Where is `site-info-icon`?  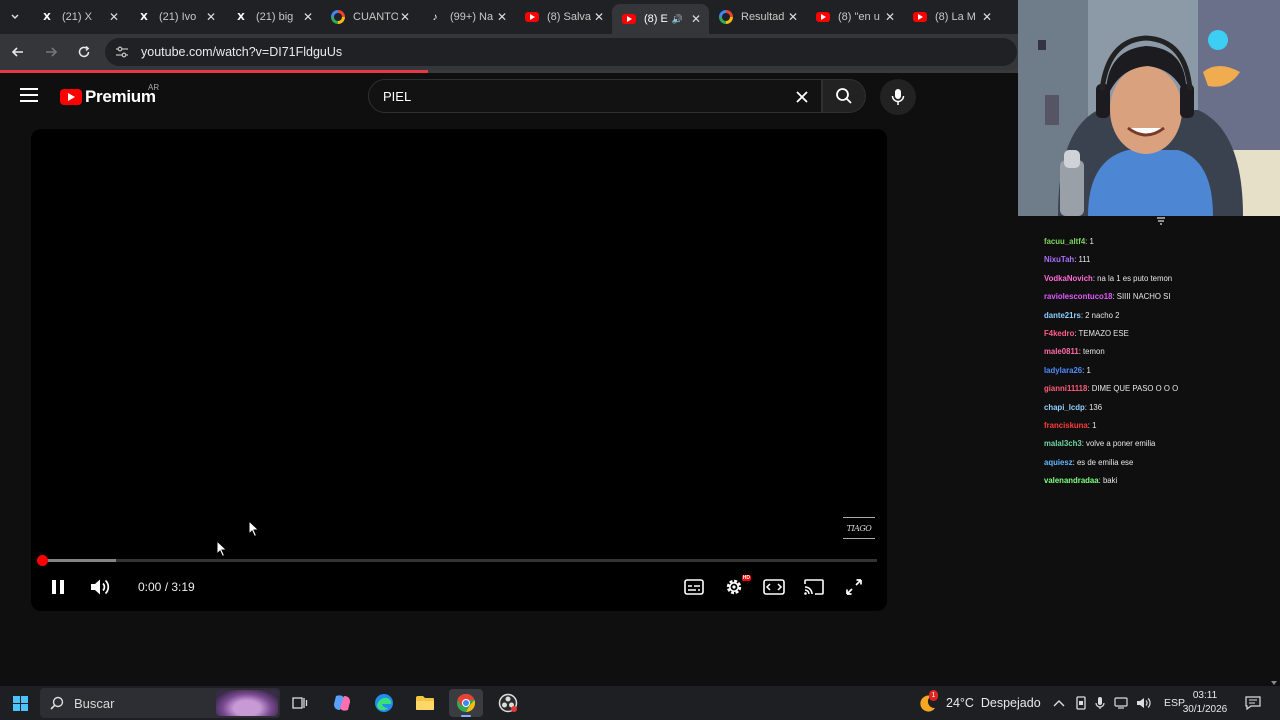
site-info-icon is located at coordinates (122, 52).